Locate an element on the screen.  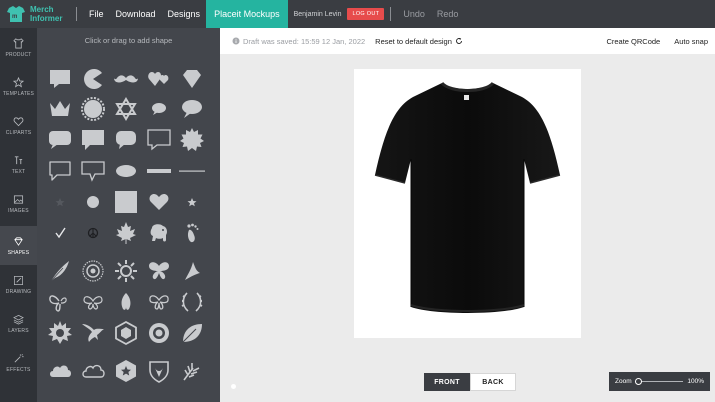
ribbon-bar-icon is located at coordinates (159, 171).